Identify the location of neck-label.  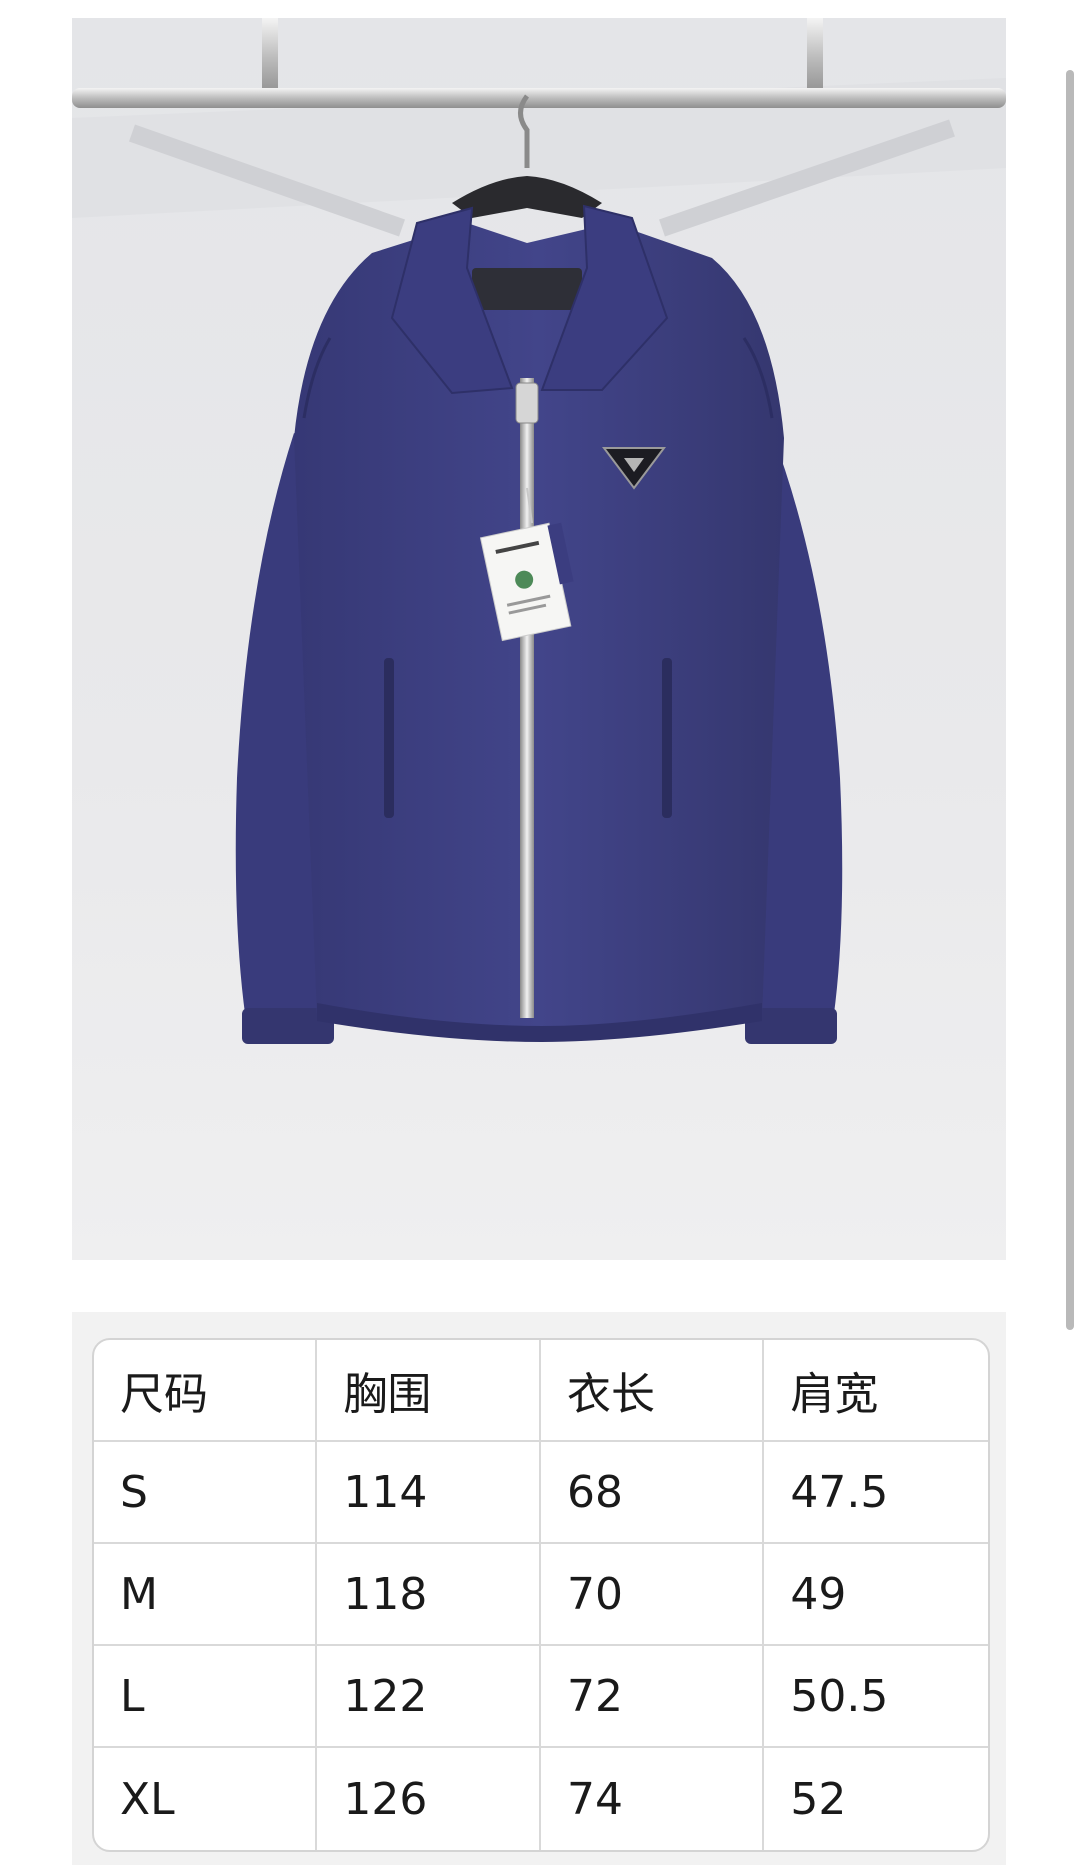
(527, 289).